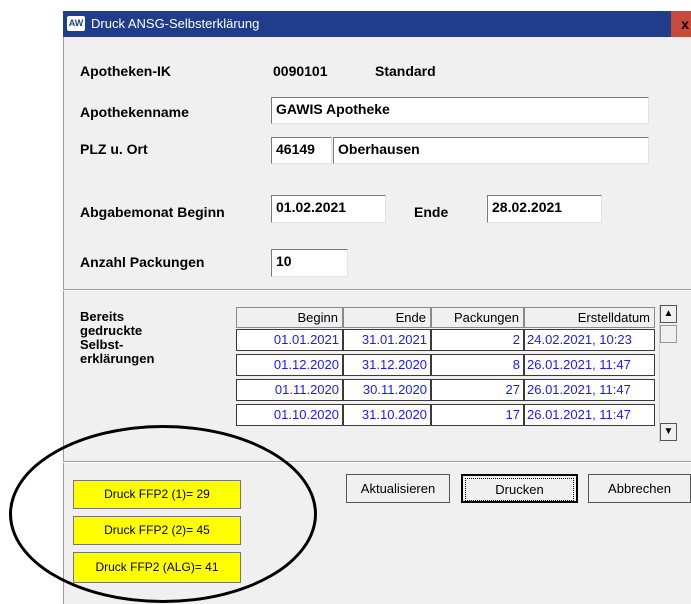  What do you see at coordinates (477, 415) in the screenshot?
I see `table-cell: 17` at bounding box center [477, 415].